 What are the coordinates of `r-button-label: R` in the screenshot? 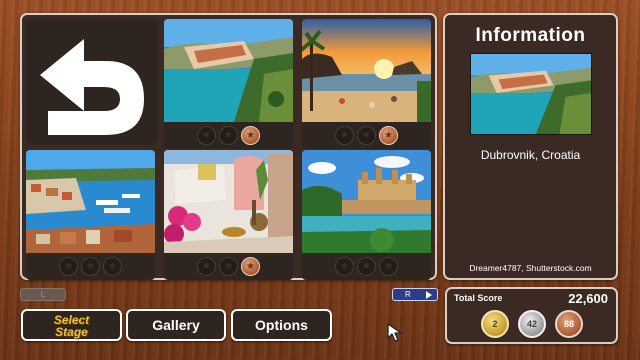 It's located at (408, 294).